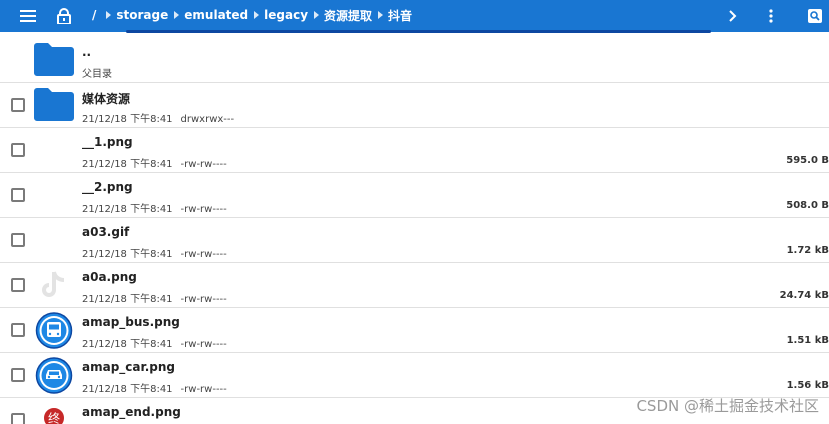  What do you see at coordinates (804, 295) in the screenshot?
I see `file-size: 24.74 kB` at bounding box center [804, 295].